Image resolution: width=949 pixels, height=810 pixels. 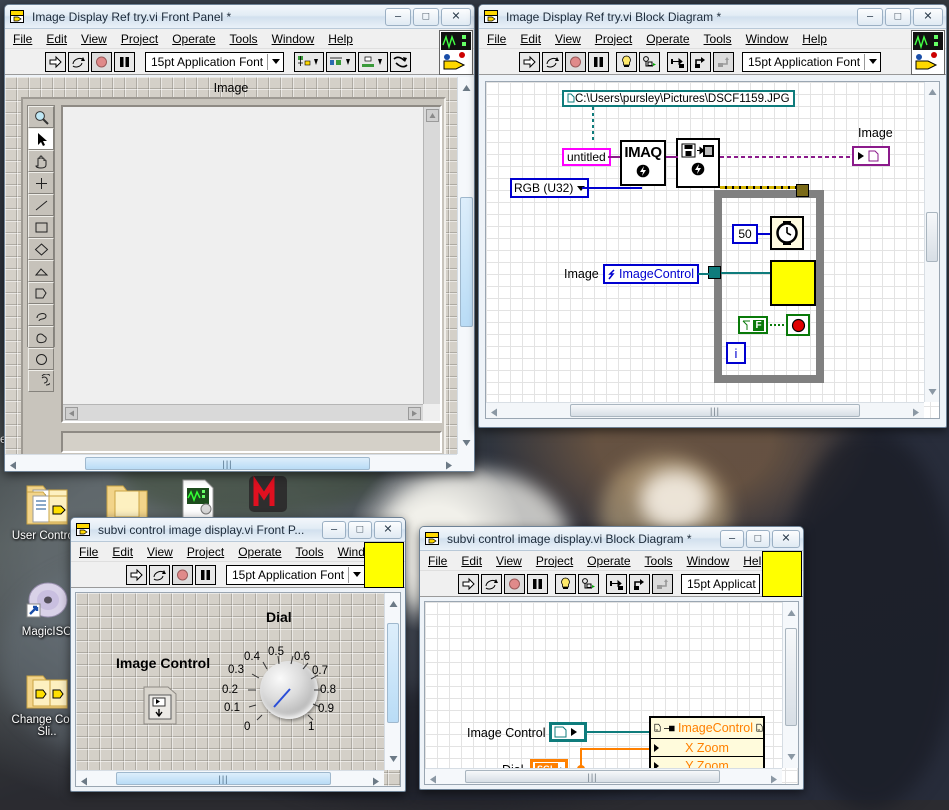 What do you see at coordinates (41, 381) in the screenshot?
I see `annulus-tool-icon` at bounding box center [41, 381].